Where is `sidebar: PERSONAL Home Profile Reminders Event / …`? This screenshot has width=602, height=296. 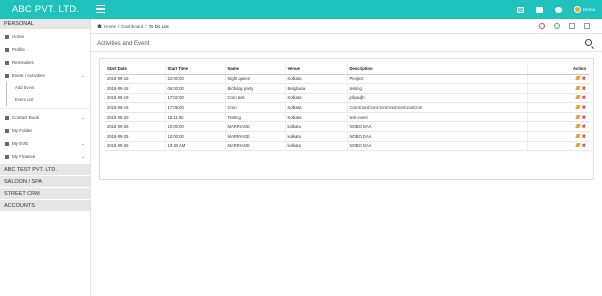 sidebar: PERSONAL Home Profile Reminders Event / … is located at coordinates (45, 157).